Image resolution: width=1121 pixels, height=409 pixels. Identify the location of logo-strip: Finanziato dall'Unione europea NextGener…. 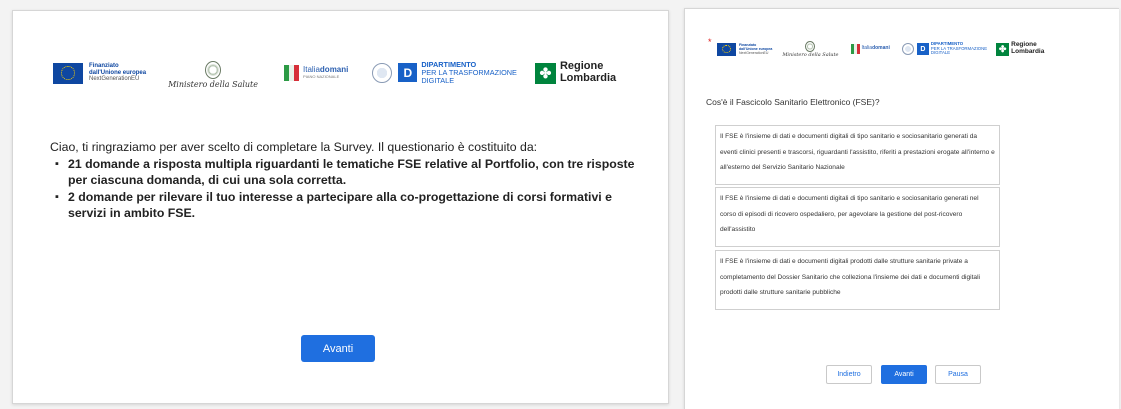
(334, 73).